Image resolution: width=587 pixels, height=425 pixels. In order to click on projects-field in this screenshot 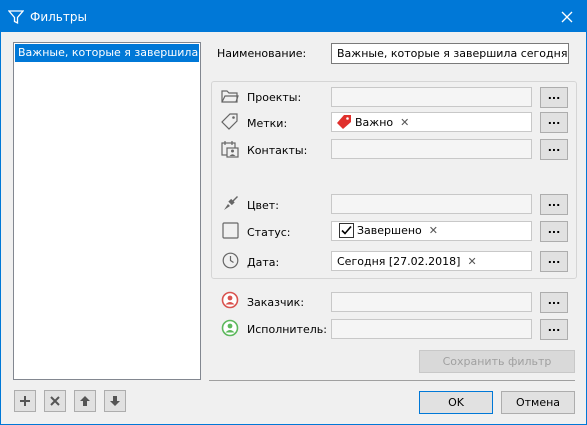, I will do `click(431, 97)`.